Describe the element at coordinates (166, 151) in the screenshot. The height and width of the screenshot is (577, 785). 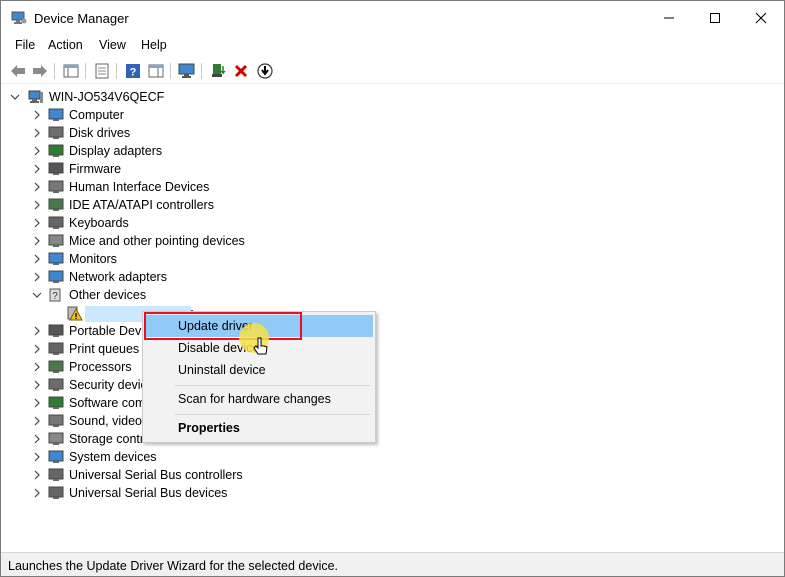
I see `tree-category-item: Display adapters` at that location.